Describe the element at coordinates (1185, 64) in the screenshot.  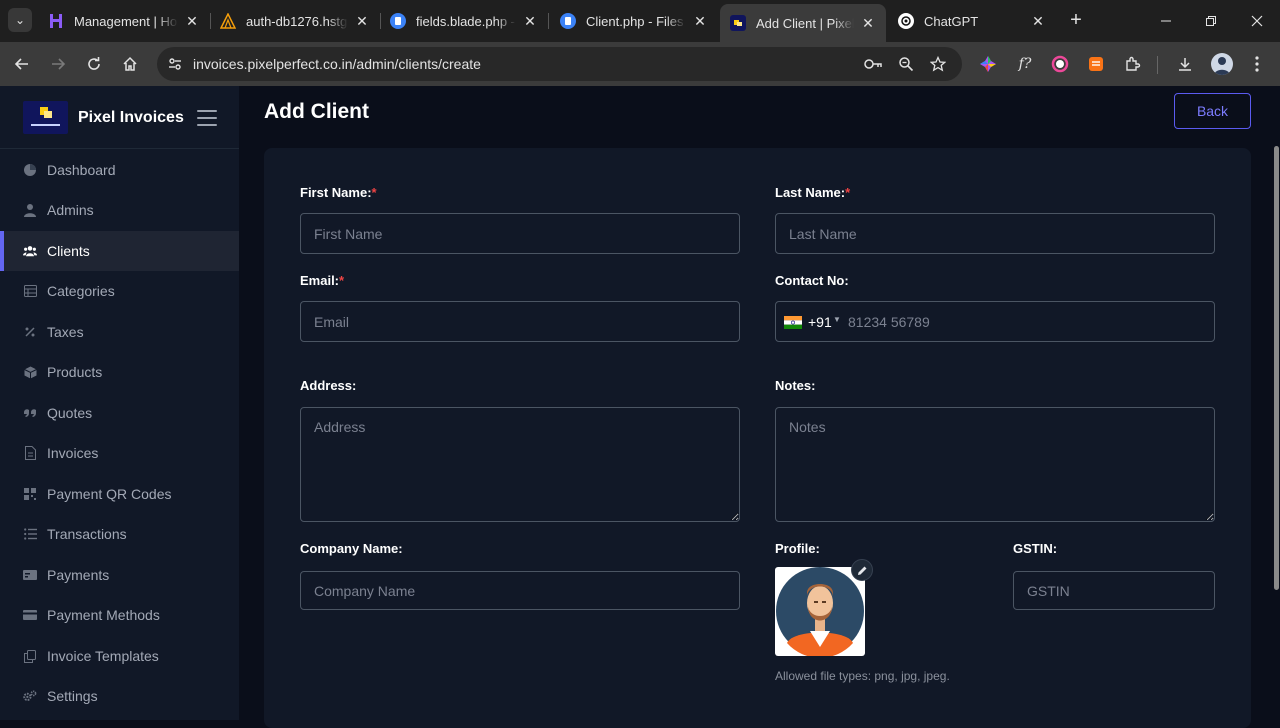
I see `download-icon` at that location.